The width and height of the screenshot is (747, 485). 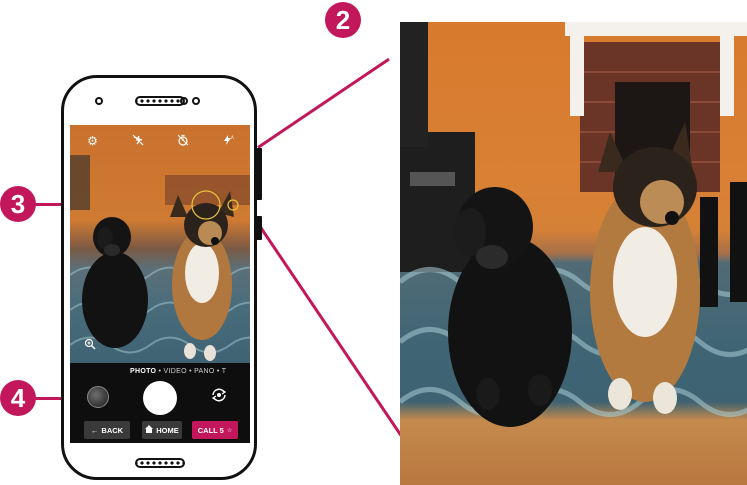 I want to click on home-icon, so click(x=149, y=430).